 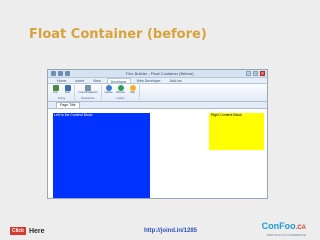 I want to click on ribbon-group-breakpoints: Insert Breakpoint Breakpoints, so click(x=89, y=92).